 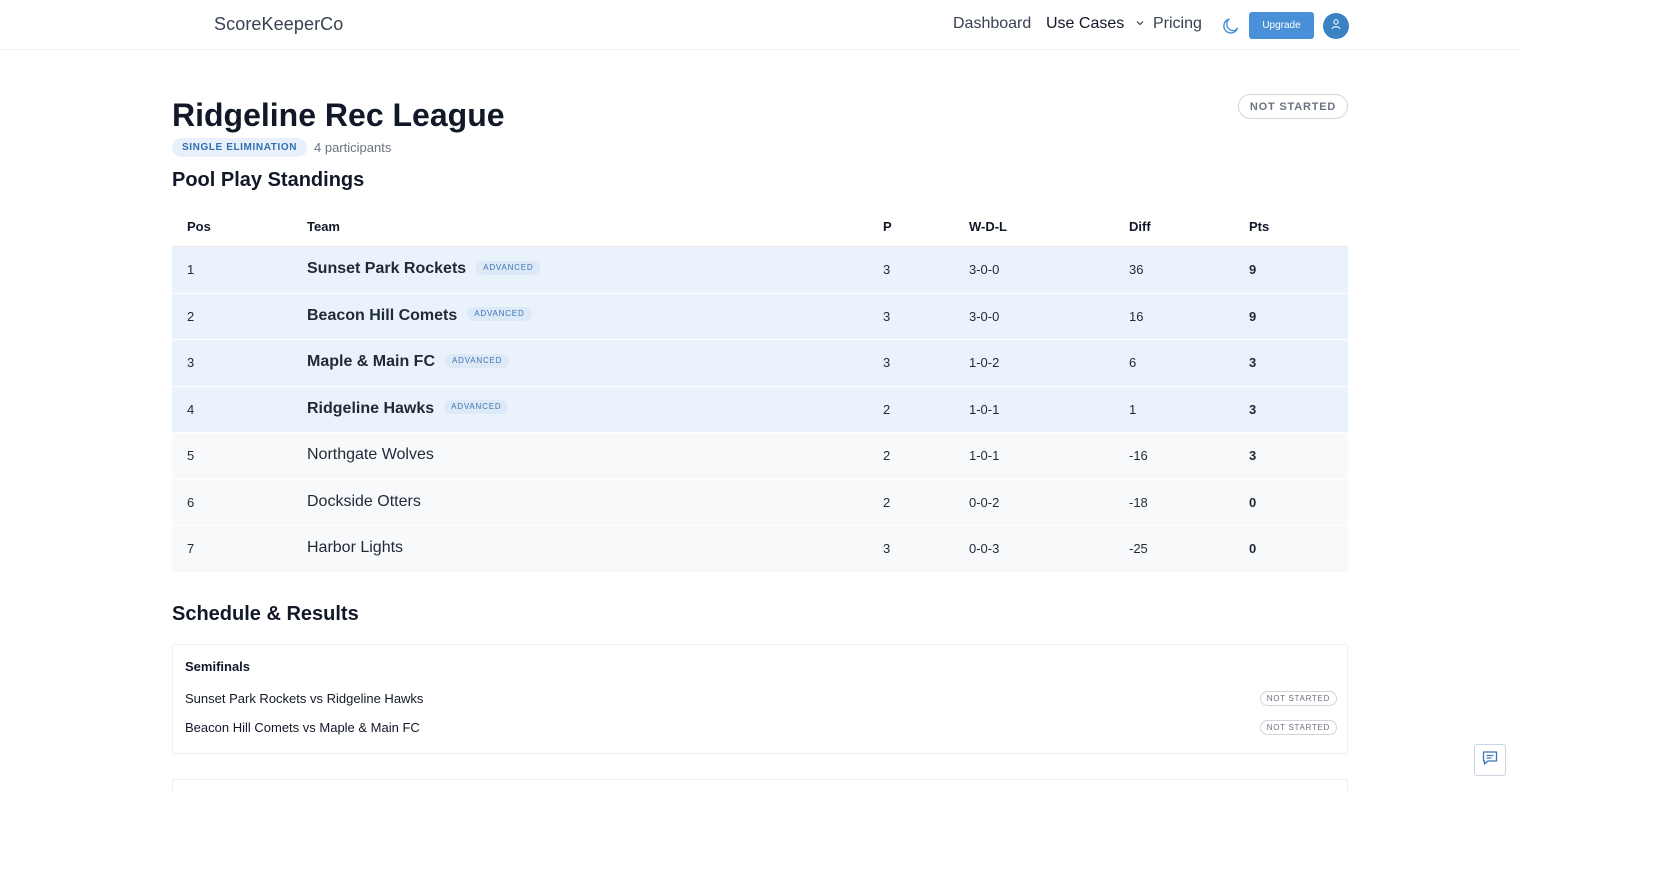 What do you see at coordinates (1140, 24) in the screenshot?
I see `chevron-down-icon` at bounding box center [1140, 24].